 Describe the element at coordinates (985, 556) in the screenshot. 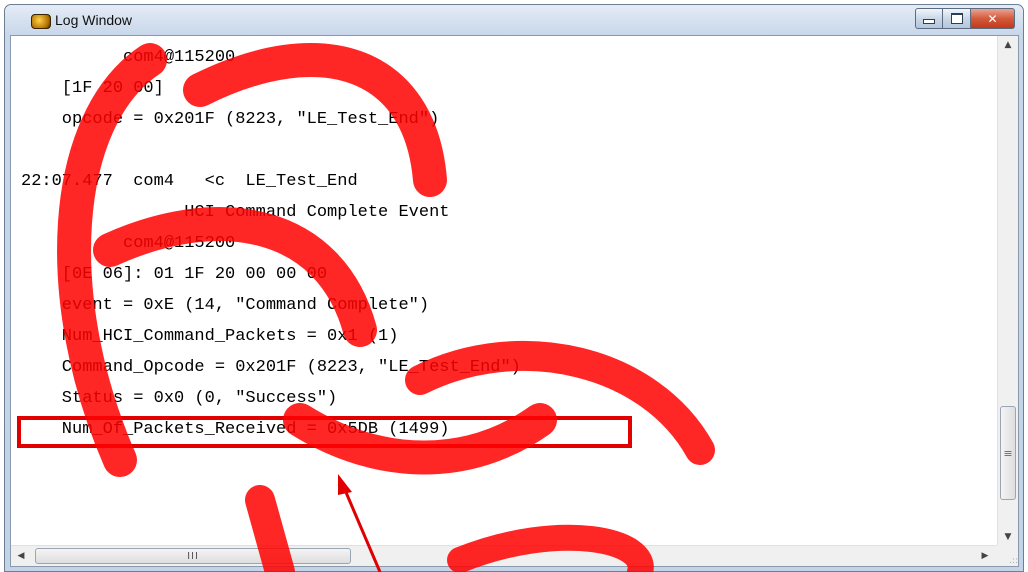

I see `scroll-right-icon: ▶` at that location.